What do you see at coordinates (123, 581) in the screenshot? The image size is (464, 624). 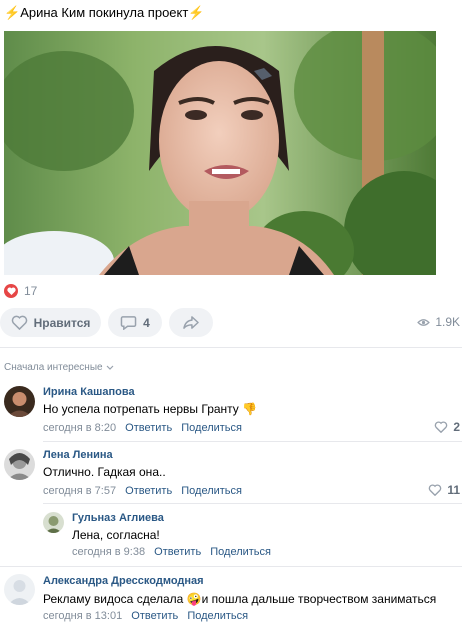 I see `comment-author: Александра Дресскодмодная` at bounding box center [123, 581].